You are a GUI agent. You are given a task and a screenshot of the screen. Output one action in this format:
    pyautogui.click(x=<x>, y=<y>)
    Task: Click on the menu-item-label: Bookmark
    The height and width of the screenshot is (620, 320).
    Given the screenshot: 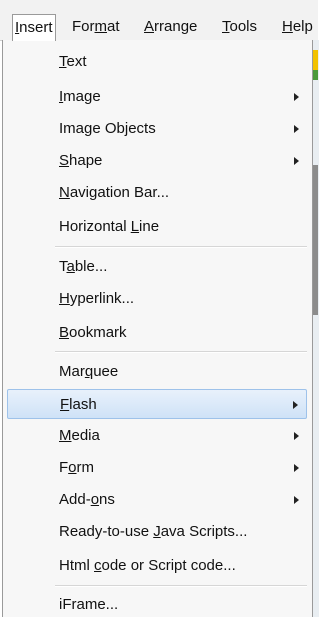 What is the action you would take?
    pyautogui.click(x=93, y=332)
    